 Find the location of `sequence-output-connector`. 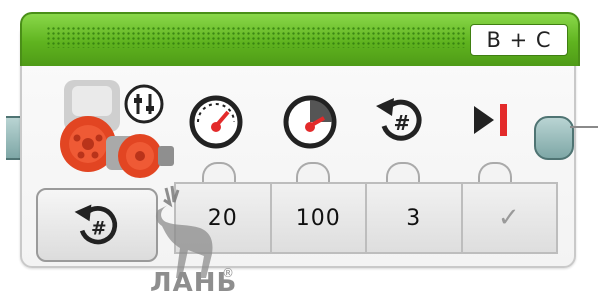

sequence-output-connector is located at coordinates (554, 138).